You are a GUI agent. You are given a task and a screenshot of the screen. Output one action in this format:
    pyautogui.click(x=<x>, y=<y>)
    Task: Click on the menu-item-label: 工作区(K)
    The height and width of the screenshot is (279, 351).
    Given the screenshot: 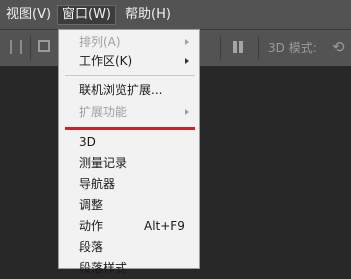 What is the action you would take?
    pyautogui.click(x=106, y=61)
    